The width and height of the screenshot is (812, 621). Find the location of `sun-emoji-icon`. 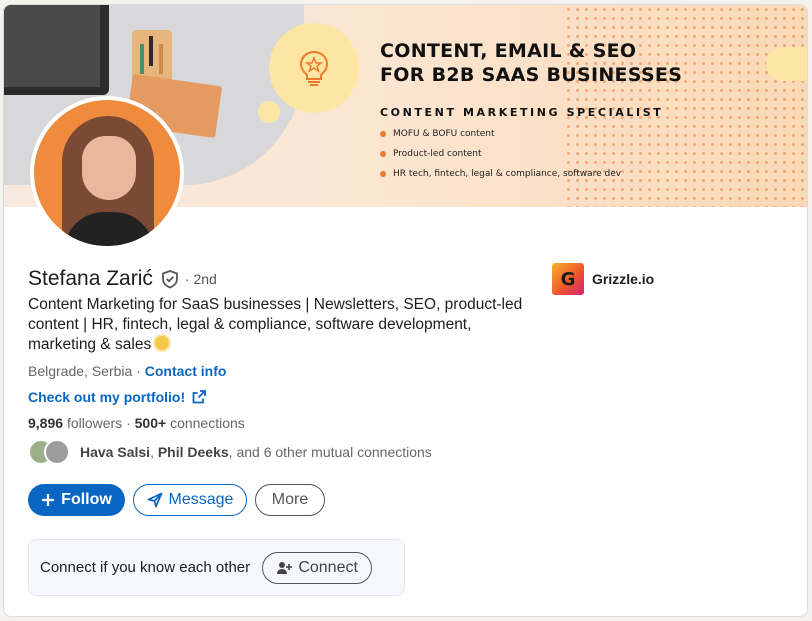

sun-emoji-icon is located at coordinates (162, 343).